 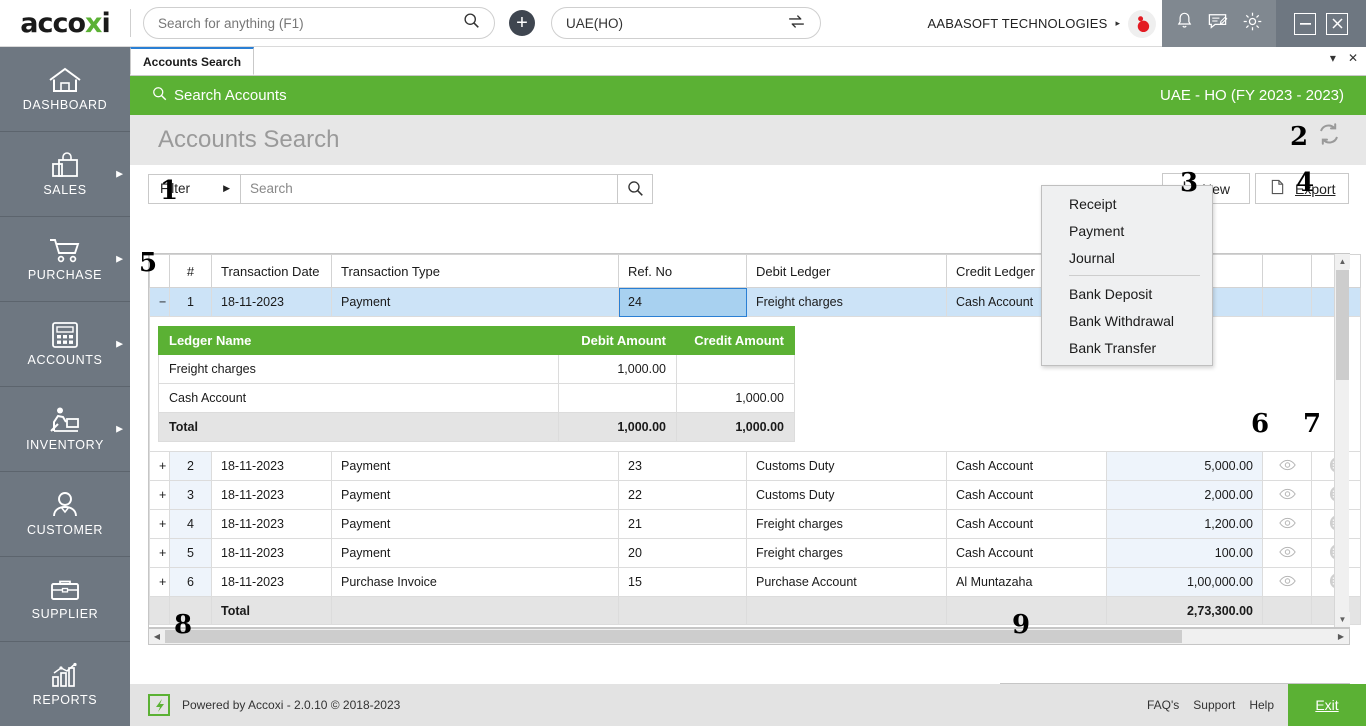 What do you see at coordinates (1327, 705) in the screenshot?
I see `exit-button: Exit` at bounding box center [1327, 705].